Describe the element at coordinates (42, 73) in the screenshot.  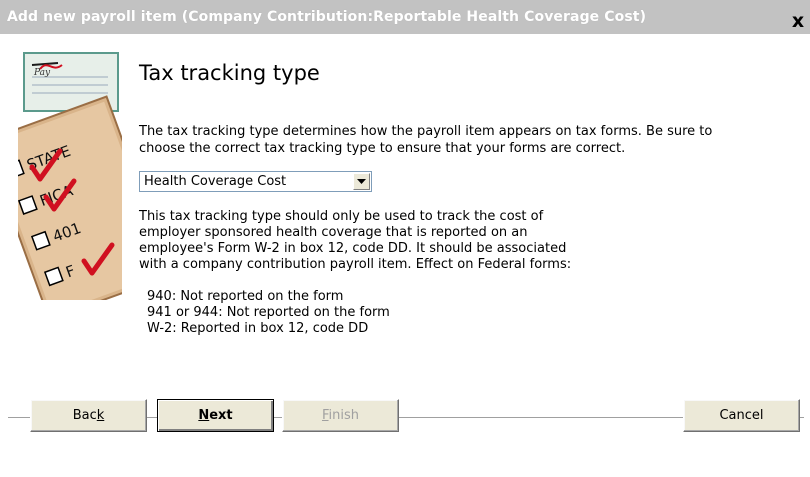
I see `pay-label: Pay` at that location.